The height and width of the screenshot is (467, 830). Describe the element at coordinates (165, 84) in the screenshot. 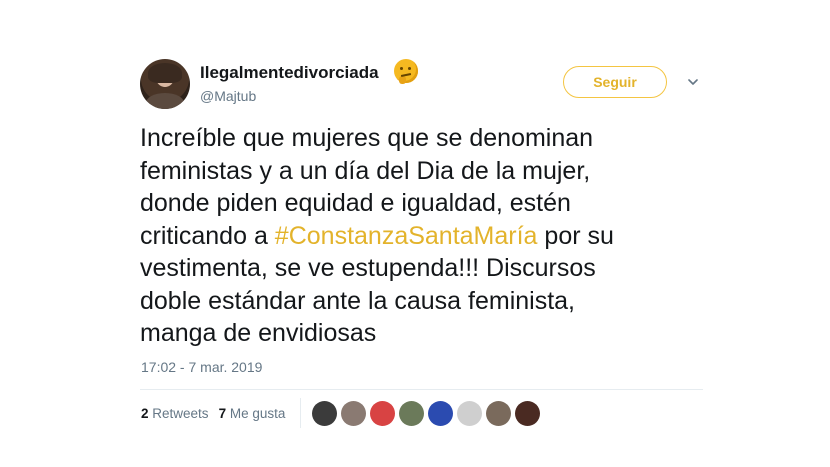

I see `user-avatar` at that location.